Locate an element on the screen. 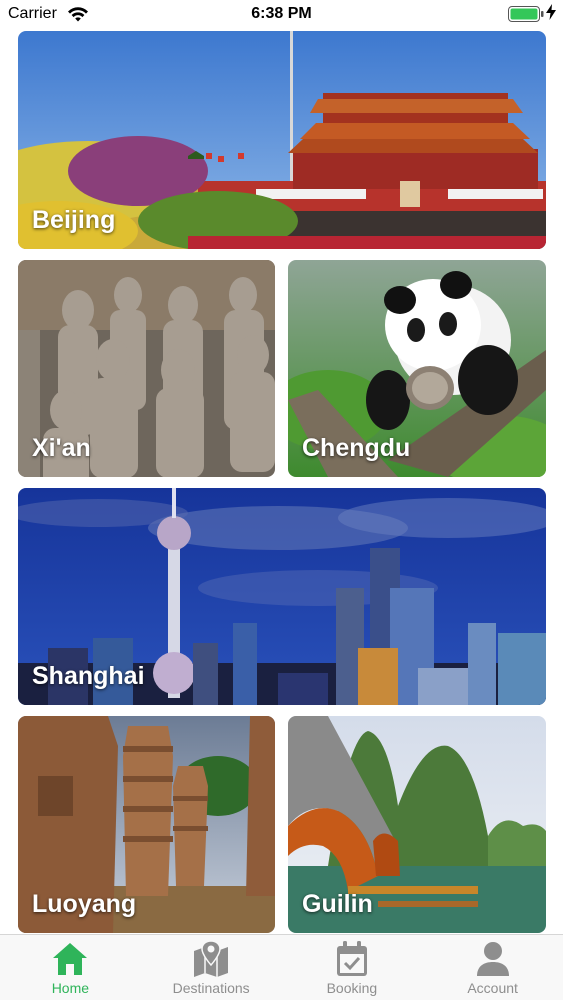 The height and width of the screenshot is (1000, 563). destination-name: Beijing is located at coordinates (74, 220).